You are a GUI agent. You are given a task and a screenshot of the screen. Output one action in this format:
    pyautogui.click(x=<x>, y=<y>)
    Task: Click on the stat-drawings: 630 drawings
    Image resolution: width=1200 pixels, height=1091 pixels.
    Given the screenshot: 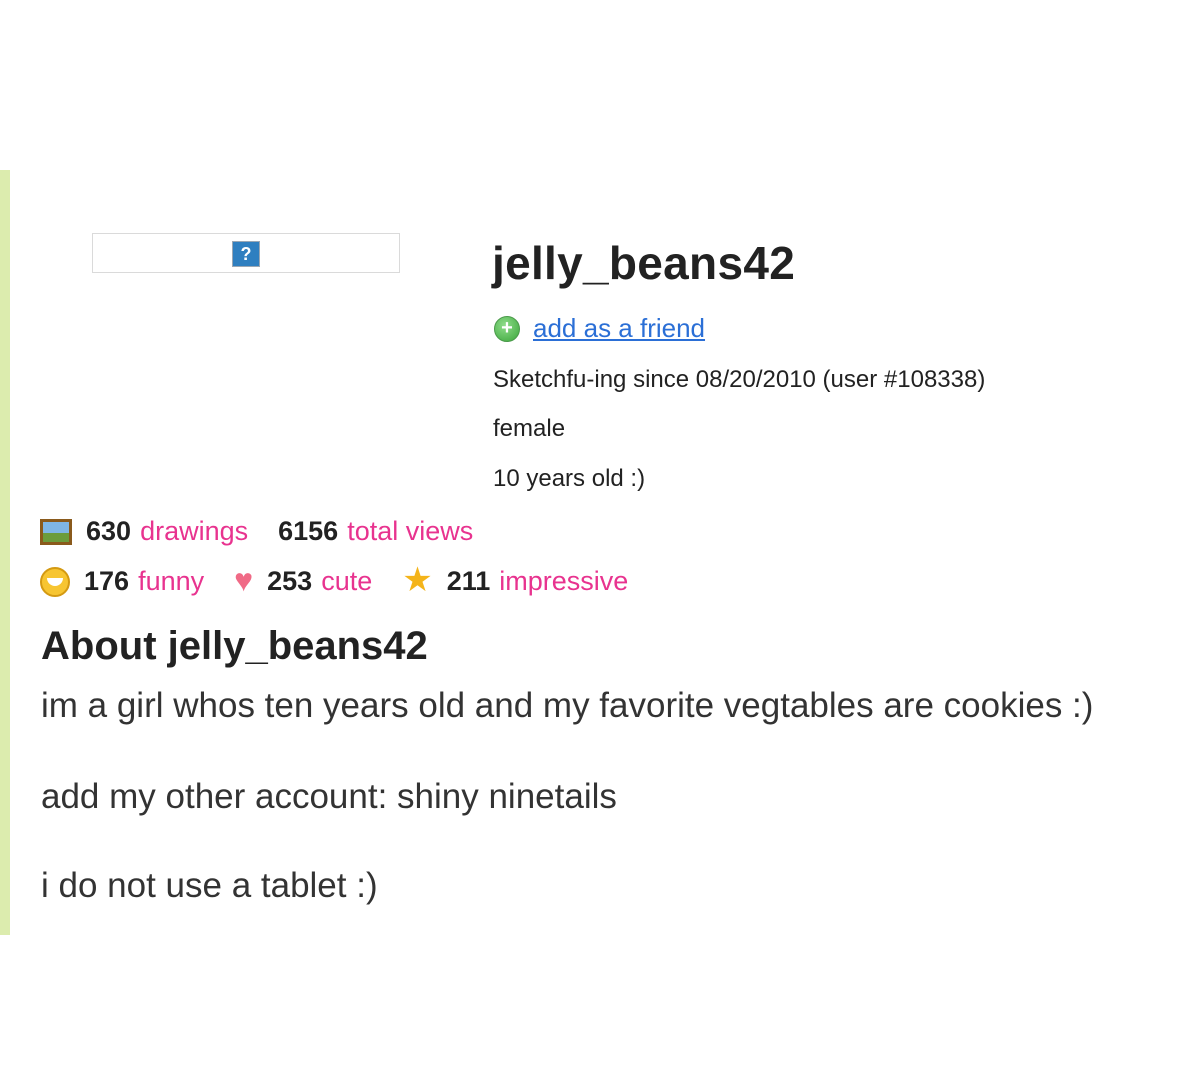 What is the action you would take?
    pyautogui.click(x=144, y=531)
    